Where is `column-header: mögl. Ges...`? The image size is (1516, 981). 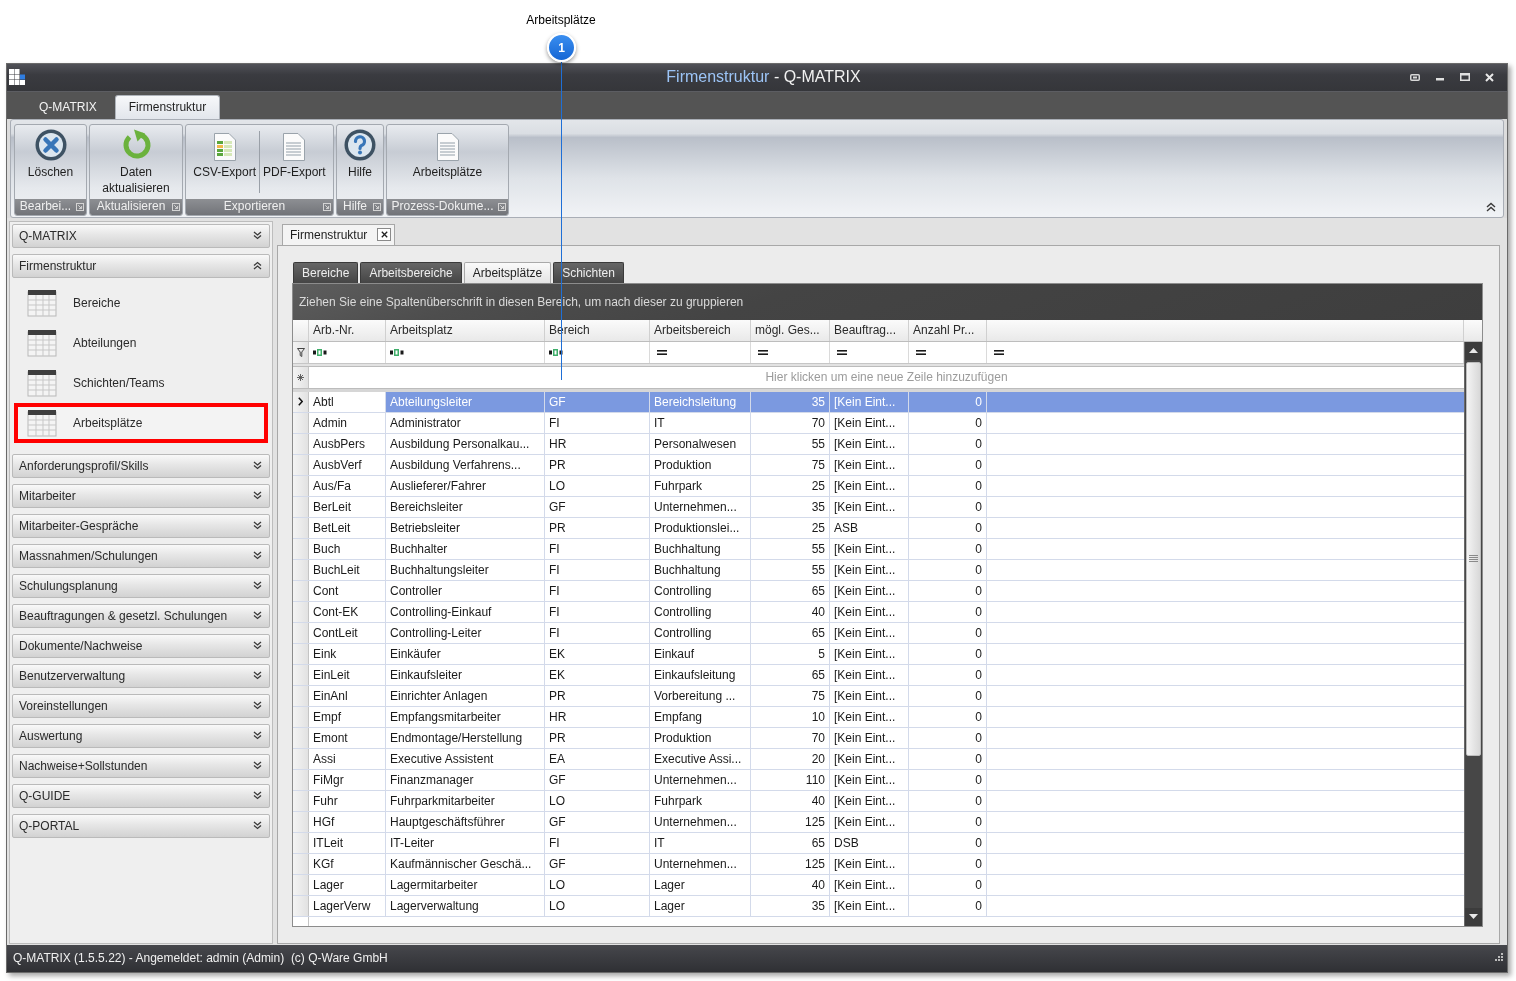
column-header: mögl. Ges... is located at coordinates (790, 330).